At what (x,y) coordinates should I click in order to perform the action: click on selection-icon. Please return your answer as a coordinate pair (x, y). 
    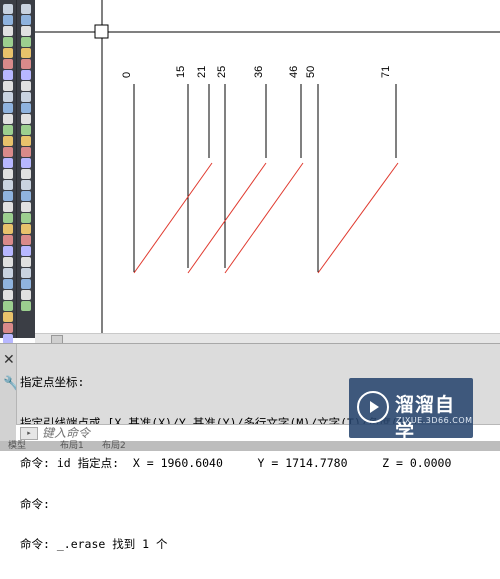
    Looking at the image, I should click on (26, 306).